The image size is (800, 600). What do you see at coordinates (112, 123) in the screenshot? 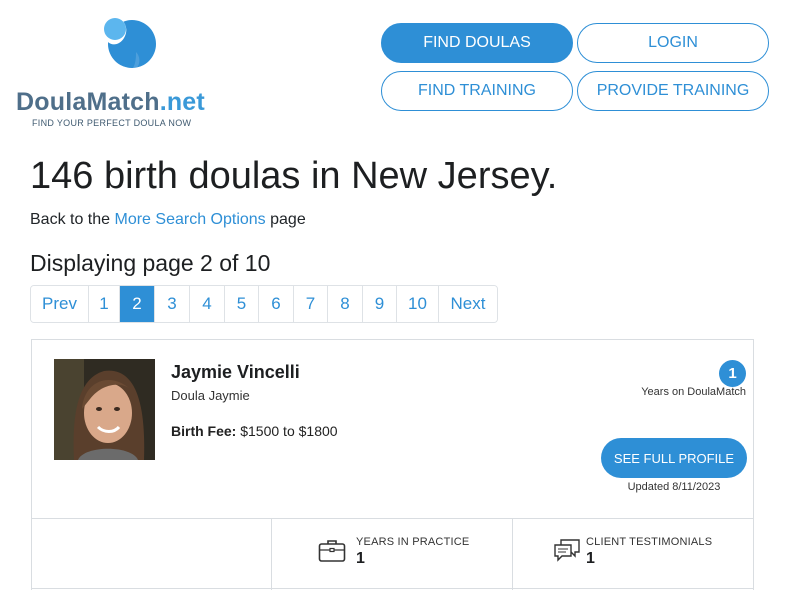
I see `logo-tagline: FIND YOUR PERFECT DOULA NOW` at bounding box center [112, 123].